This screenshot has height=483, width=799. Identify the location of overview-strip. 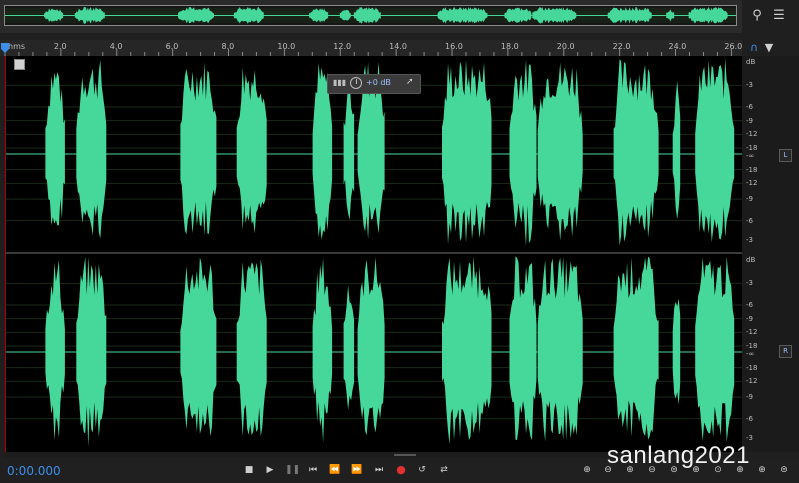
(371, 16).